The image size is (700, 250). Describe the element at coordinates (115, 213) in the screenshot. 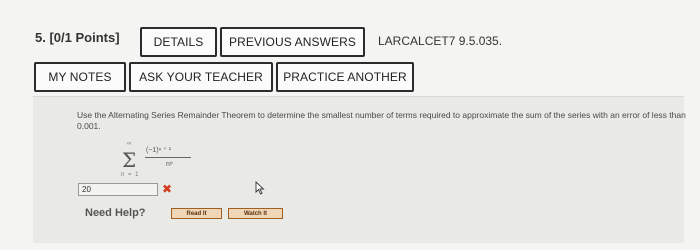

I see `need-help-label: Need Help?` at that location.